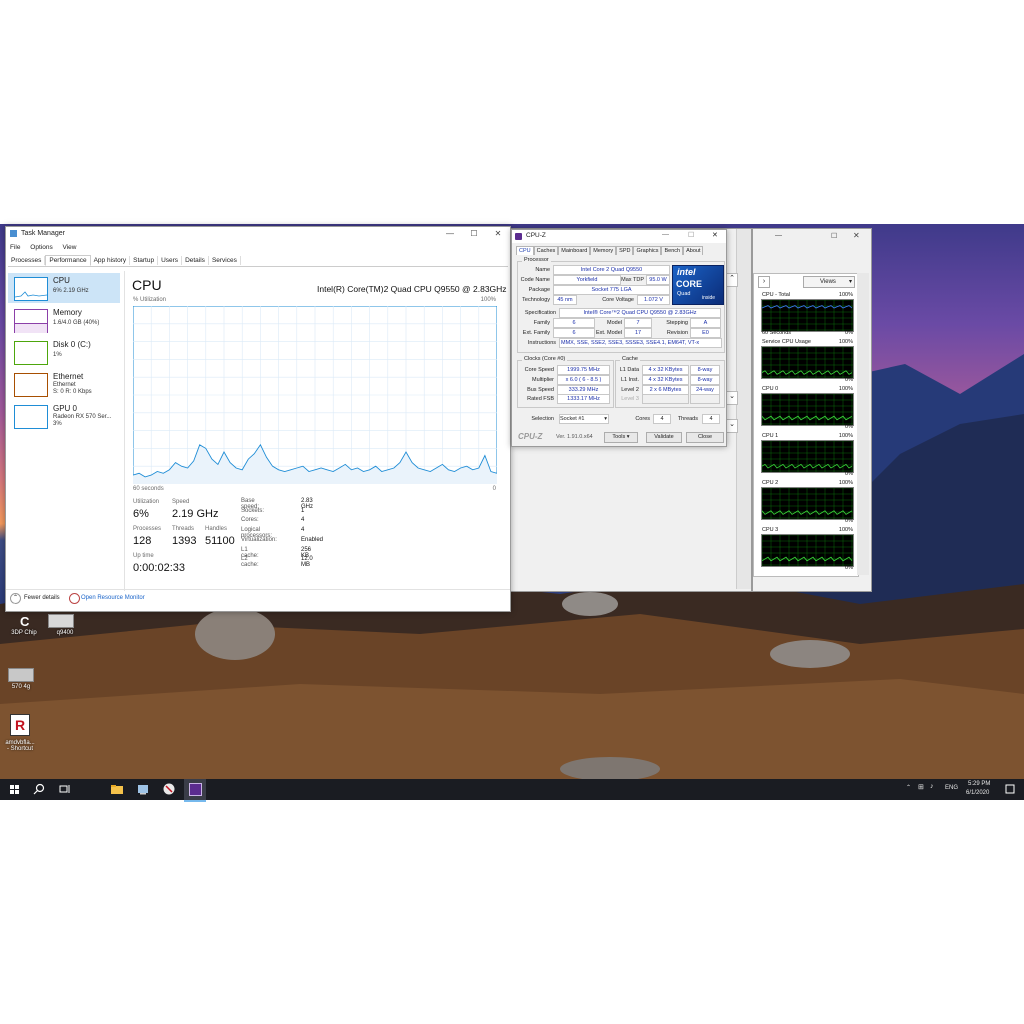 Image resolution: width=1024 pixels, height=1024 pixels. I want to click on sidebar-item-cpu: CPU 6% 2.19 GHz, so click(64, 288).